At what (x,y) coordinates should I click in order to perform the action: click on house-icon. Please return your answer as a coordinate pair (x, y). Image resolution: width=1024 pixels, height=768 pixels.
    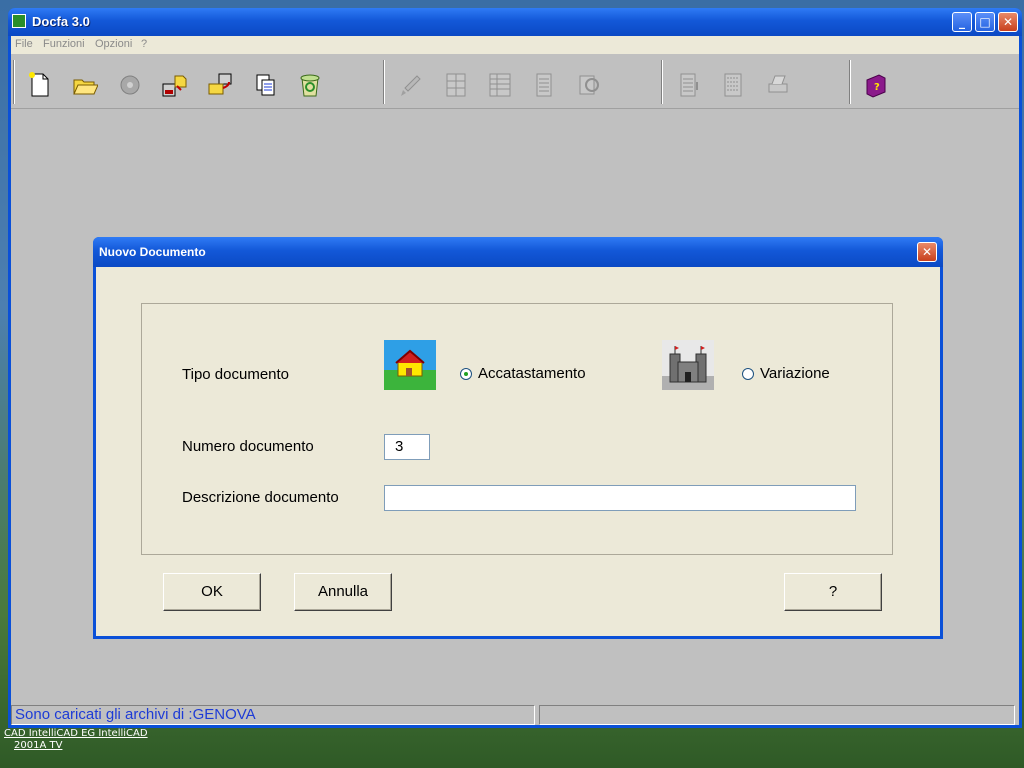
    Looking at the image, I should click on (410, 365).